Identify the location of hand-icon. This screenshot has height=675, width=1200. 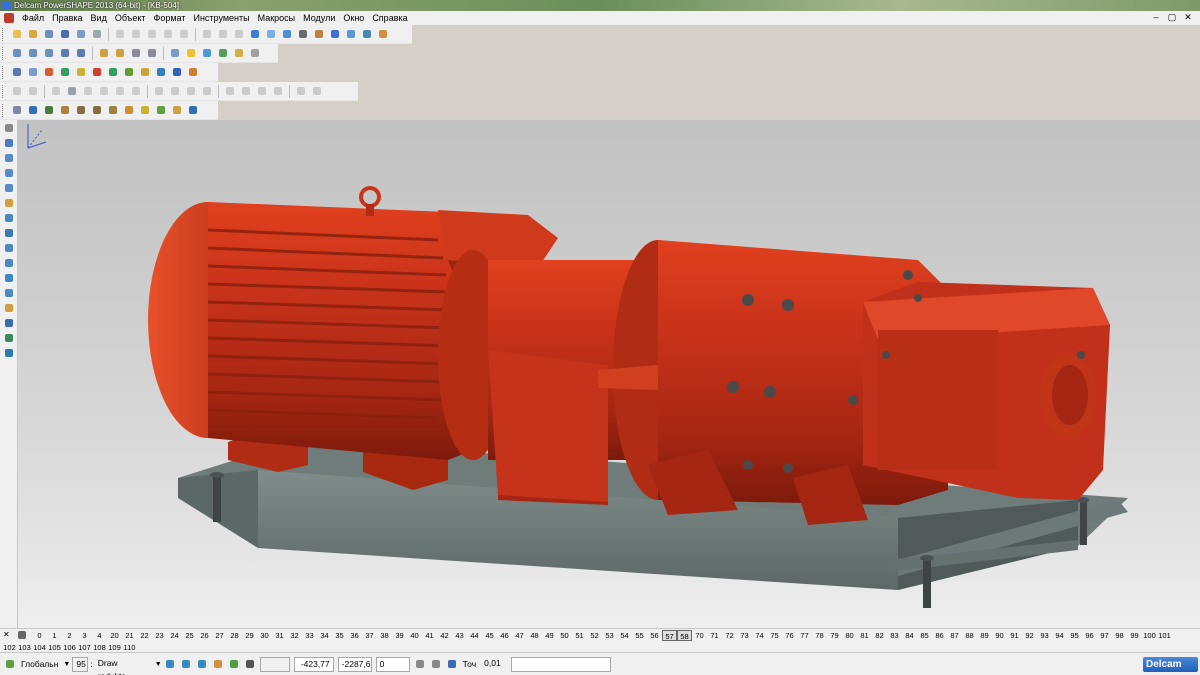
(255, 53).